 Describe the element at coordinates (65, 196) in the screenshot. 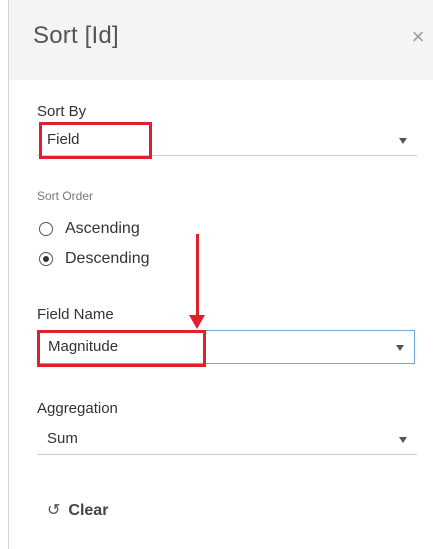

I see `sort-order-label: Sort Order` at that location.